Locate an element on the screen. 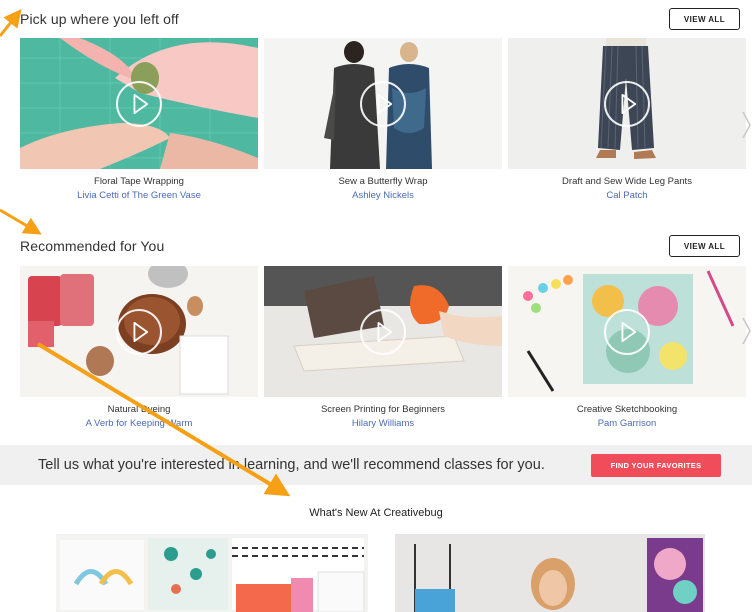 Image resolution: width=752 pixels, height=612 pixels. class-card: Sew a Butterfly Wrap Ashley Nickels is located at coordinates (383, 119).